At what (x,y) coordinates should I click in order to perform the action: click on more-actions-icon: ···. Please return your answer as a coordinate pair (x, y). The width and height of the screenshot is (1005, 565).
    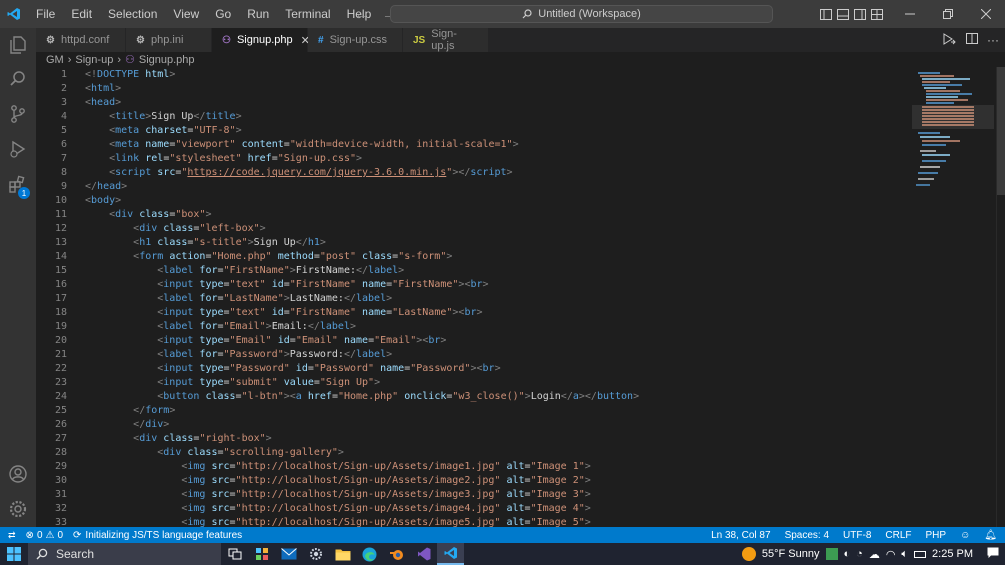
    Looking at the image, I should click on (993, 40).